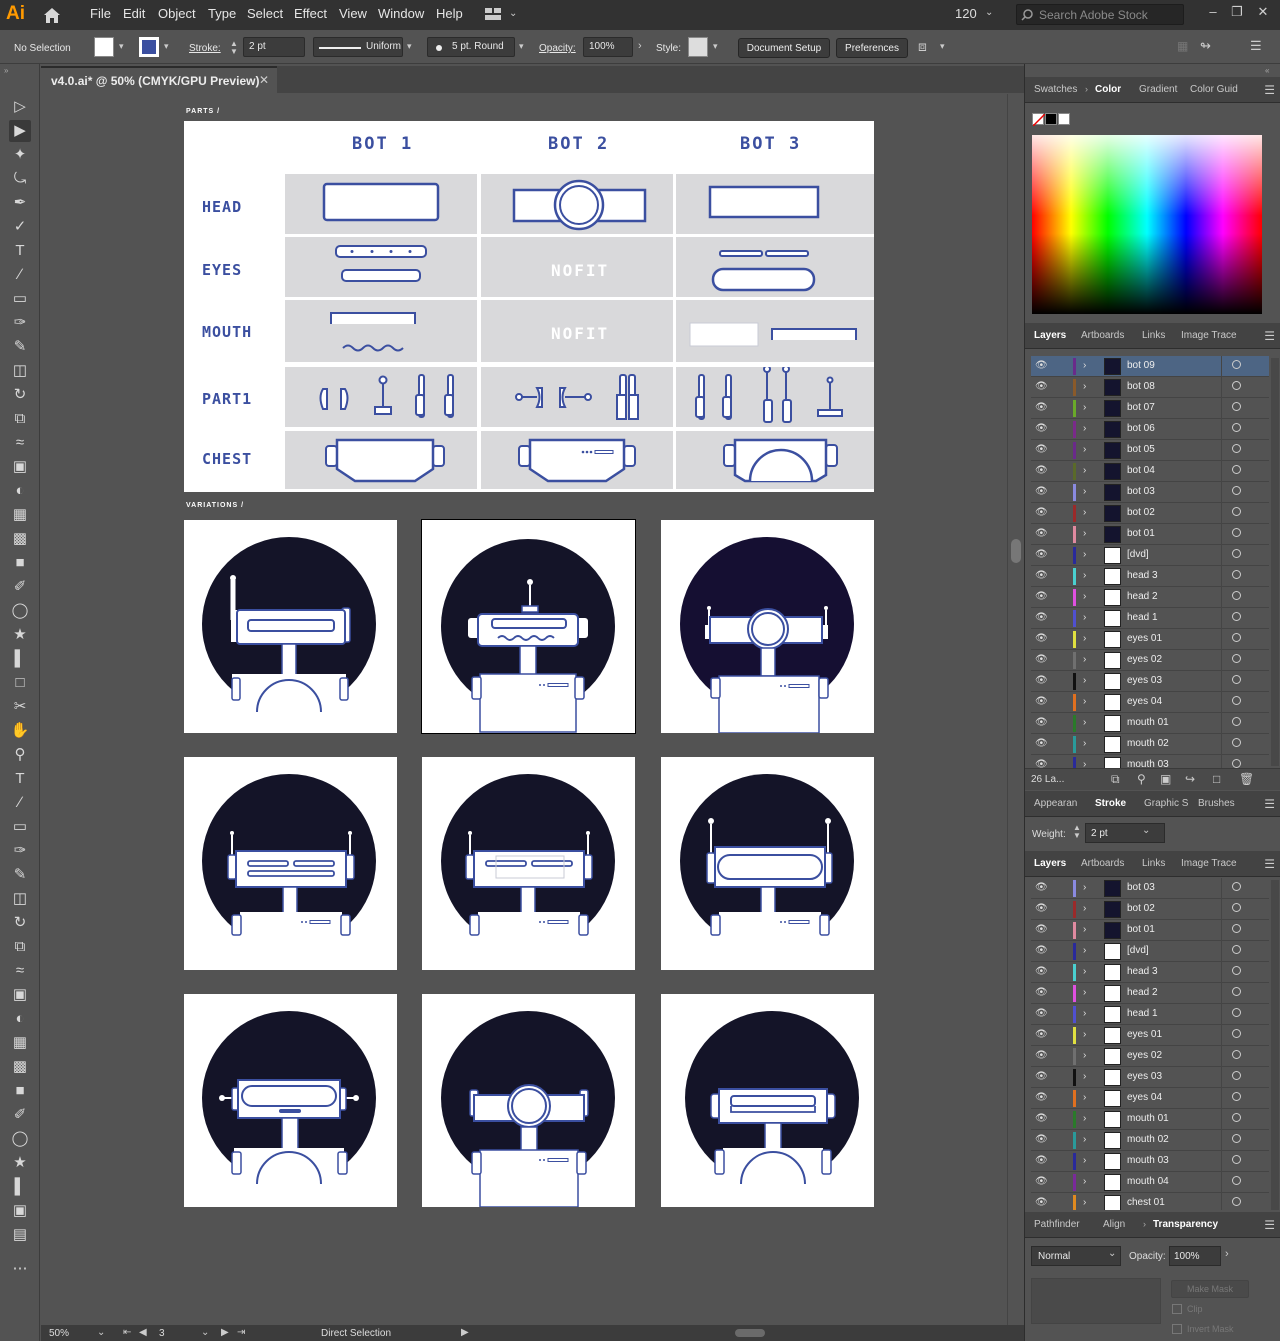 This screenshot has height=1341, width=1280. What do you see at coordinates (1051, 119) in the screenshot?
I see `black-swatch` at bounding box center [1051, 119].